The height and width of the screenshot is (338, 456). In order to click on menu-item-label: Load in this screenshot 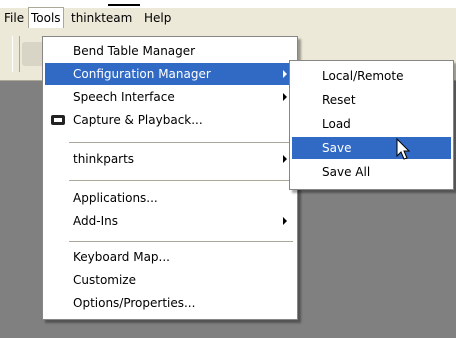, I will do `click(336, 124)`.